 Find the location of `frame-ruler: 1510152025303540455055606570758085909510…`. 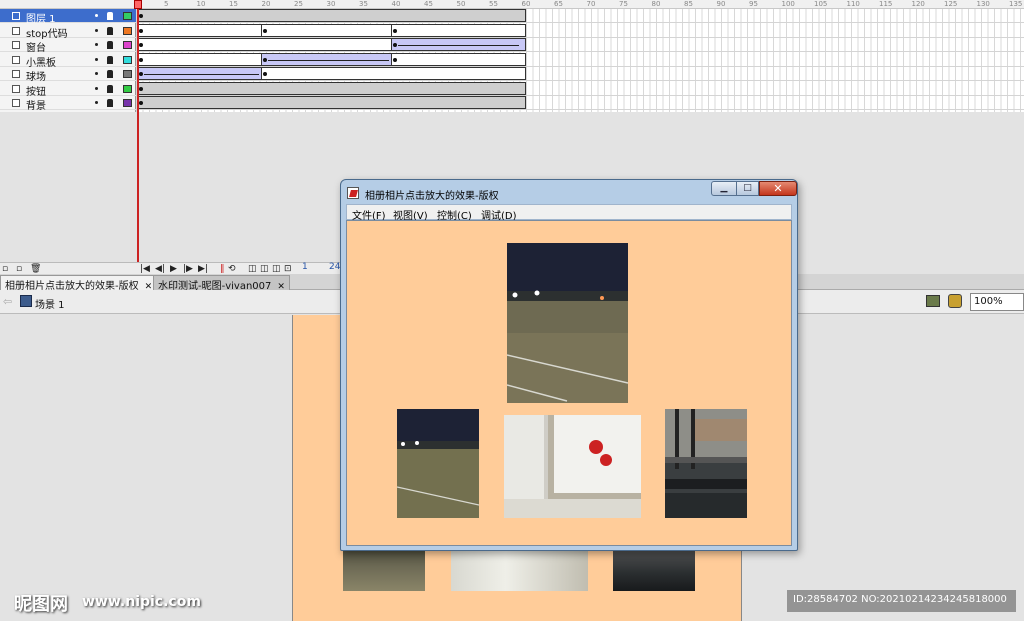

frame-ruler: 1510152025303540455055606570758085909510… is located at coordinates (512, 4).